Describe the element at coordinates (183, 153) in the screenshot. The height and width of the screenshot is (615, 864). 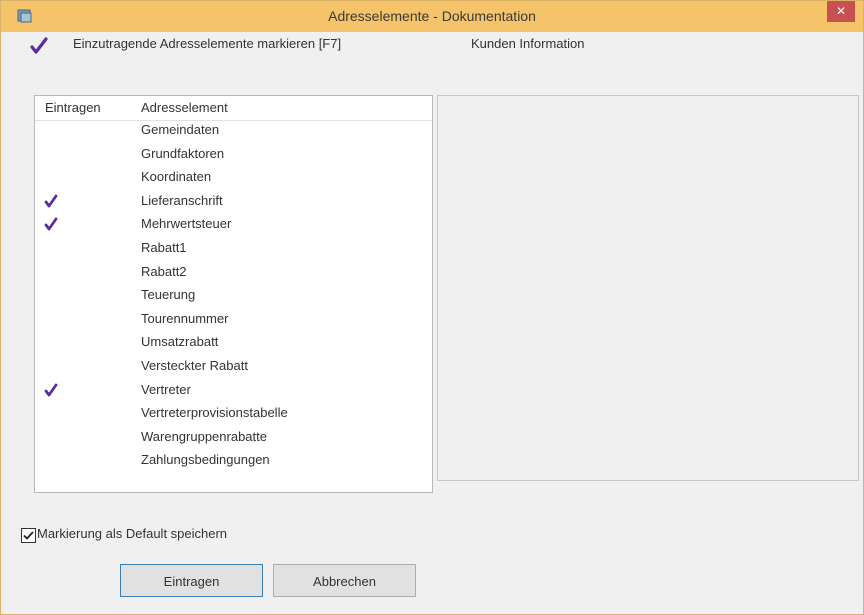
I see `list-item-label: Grundfaktoren` at that location.